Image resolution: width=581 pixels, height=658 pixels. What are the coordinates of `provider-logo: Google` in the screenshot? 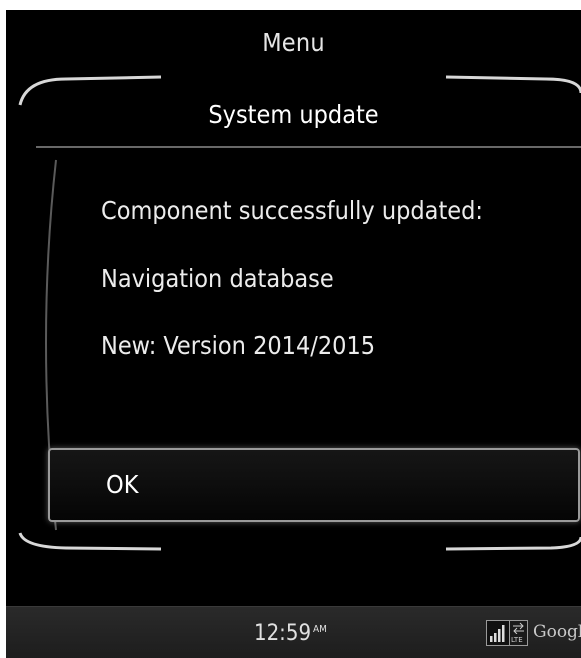 It's located at (557, 632).